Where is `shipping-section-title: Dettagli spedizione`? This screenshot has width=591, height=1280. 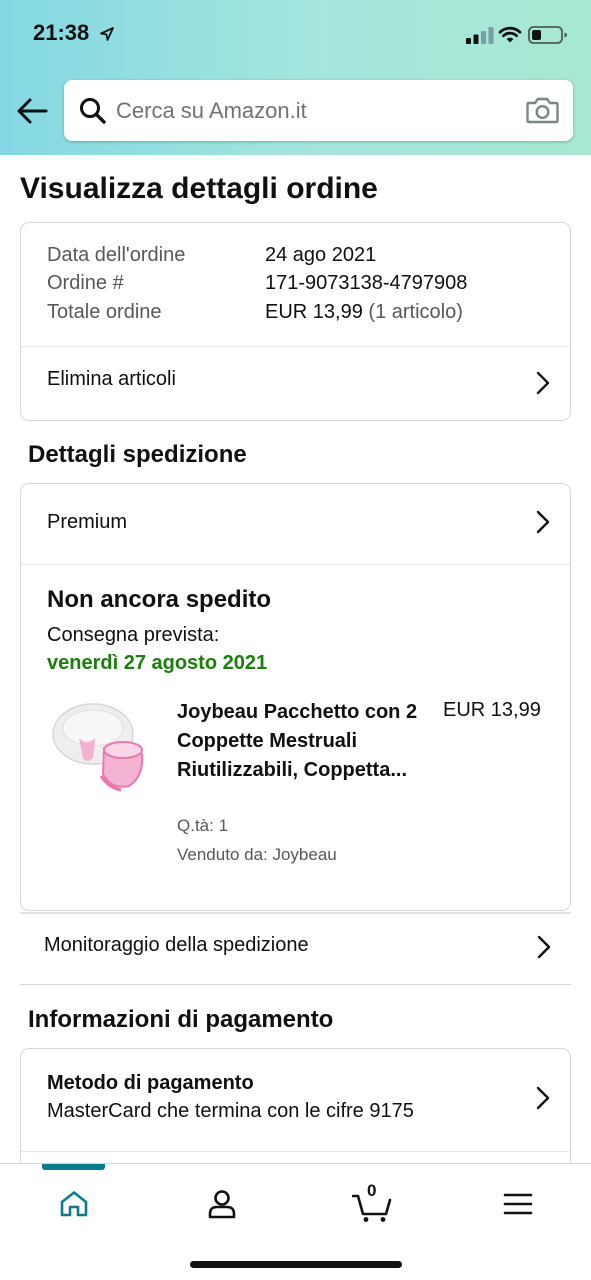 shipping-section-title: Dettagli spedizione is located at coordinates (137, 454).